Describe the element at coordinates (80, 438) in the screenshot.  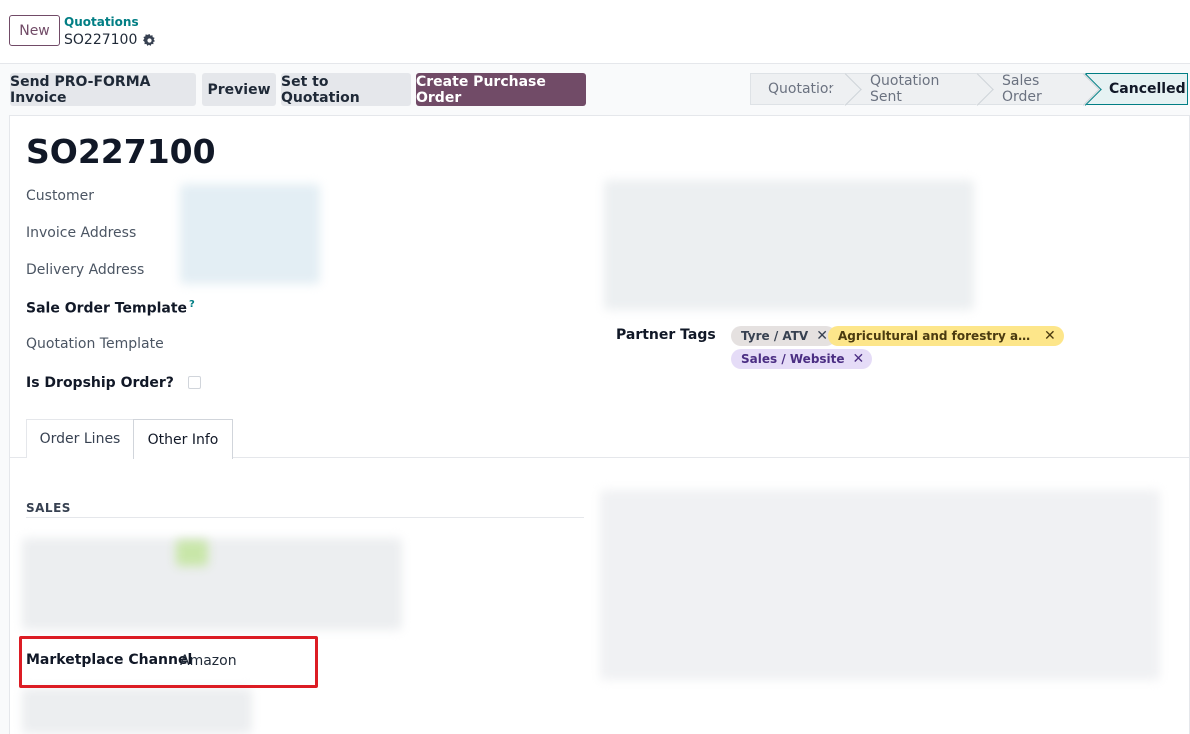
I see `tab-order-lines: Order Lines` at that location.